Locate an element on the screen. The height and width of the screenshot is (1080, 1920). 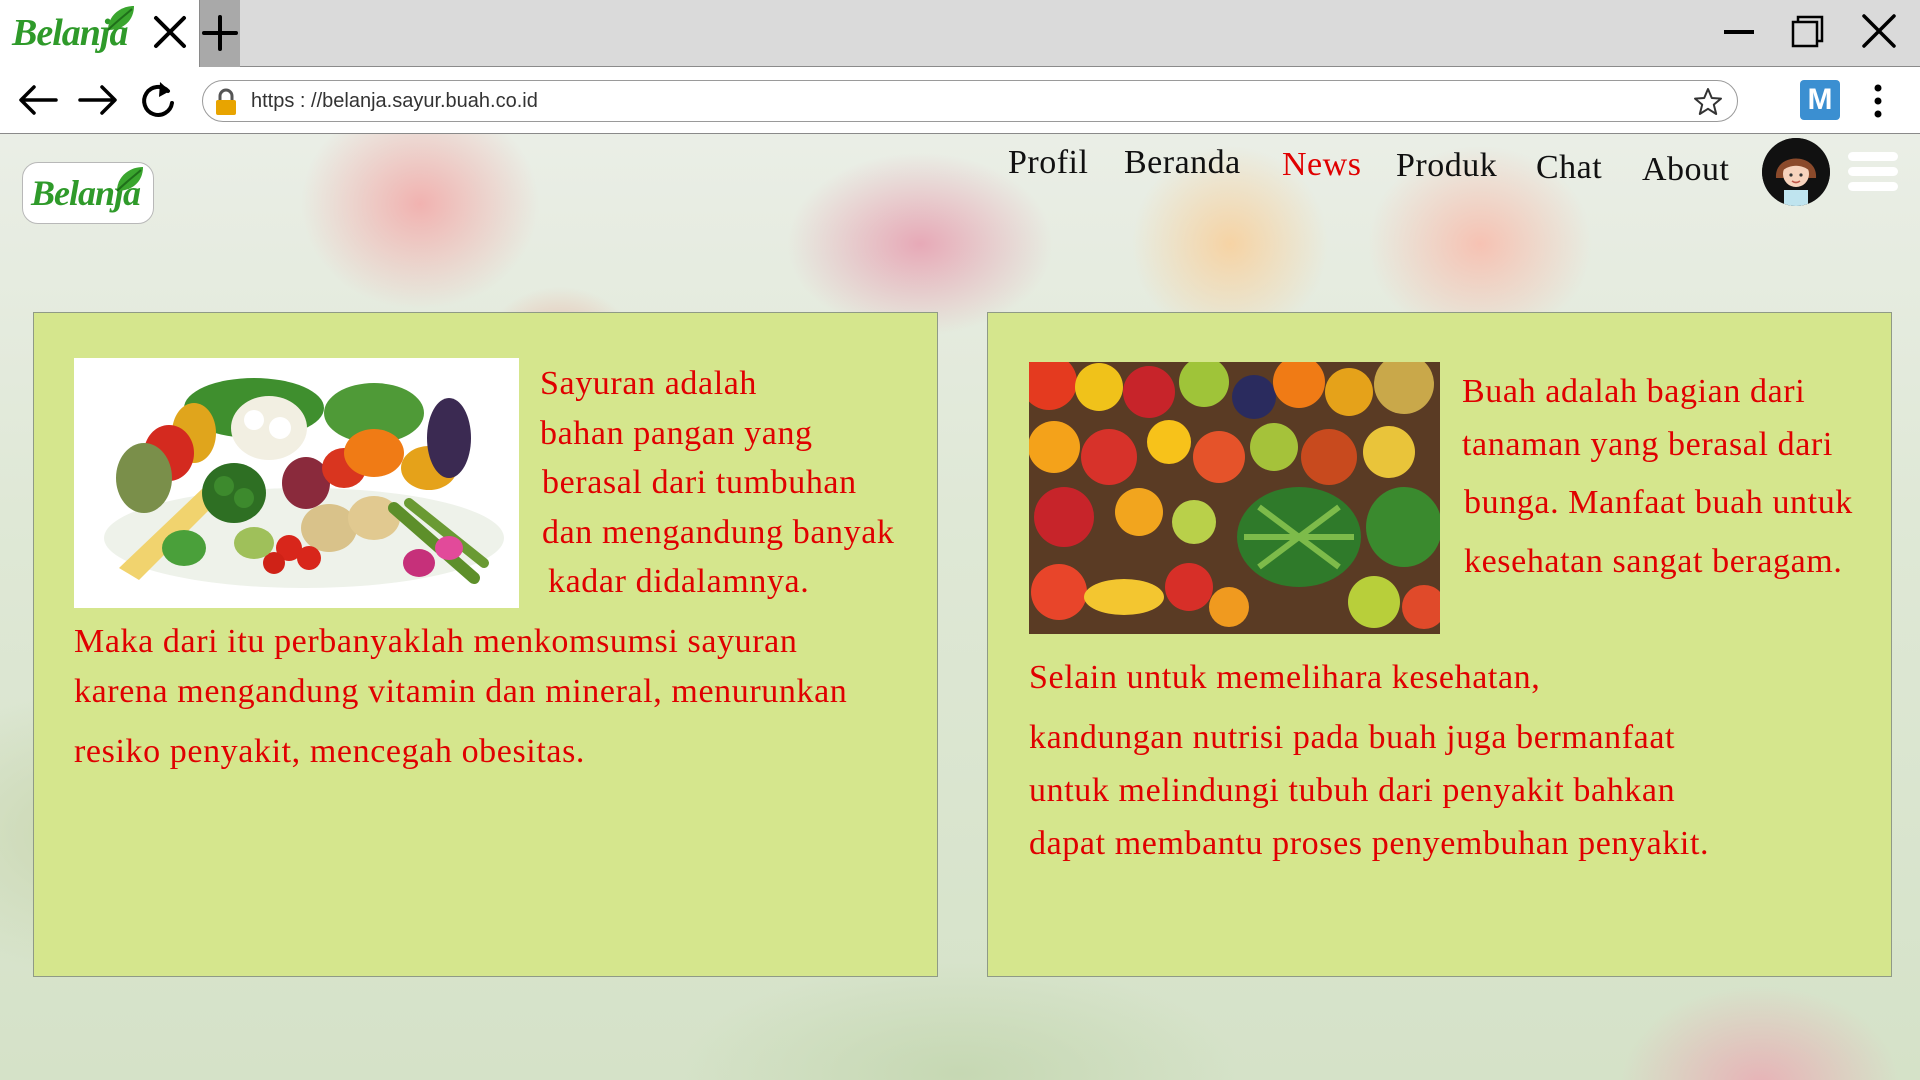
hamburger-menu-icon is located at coordinates (1873, 174).